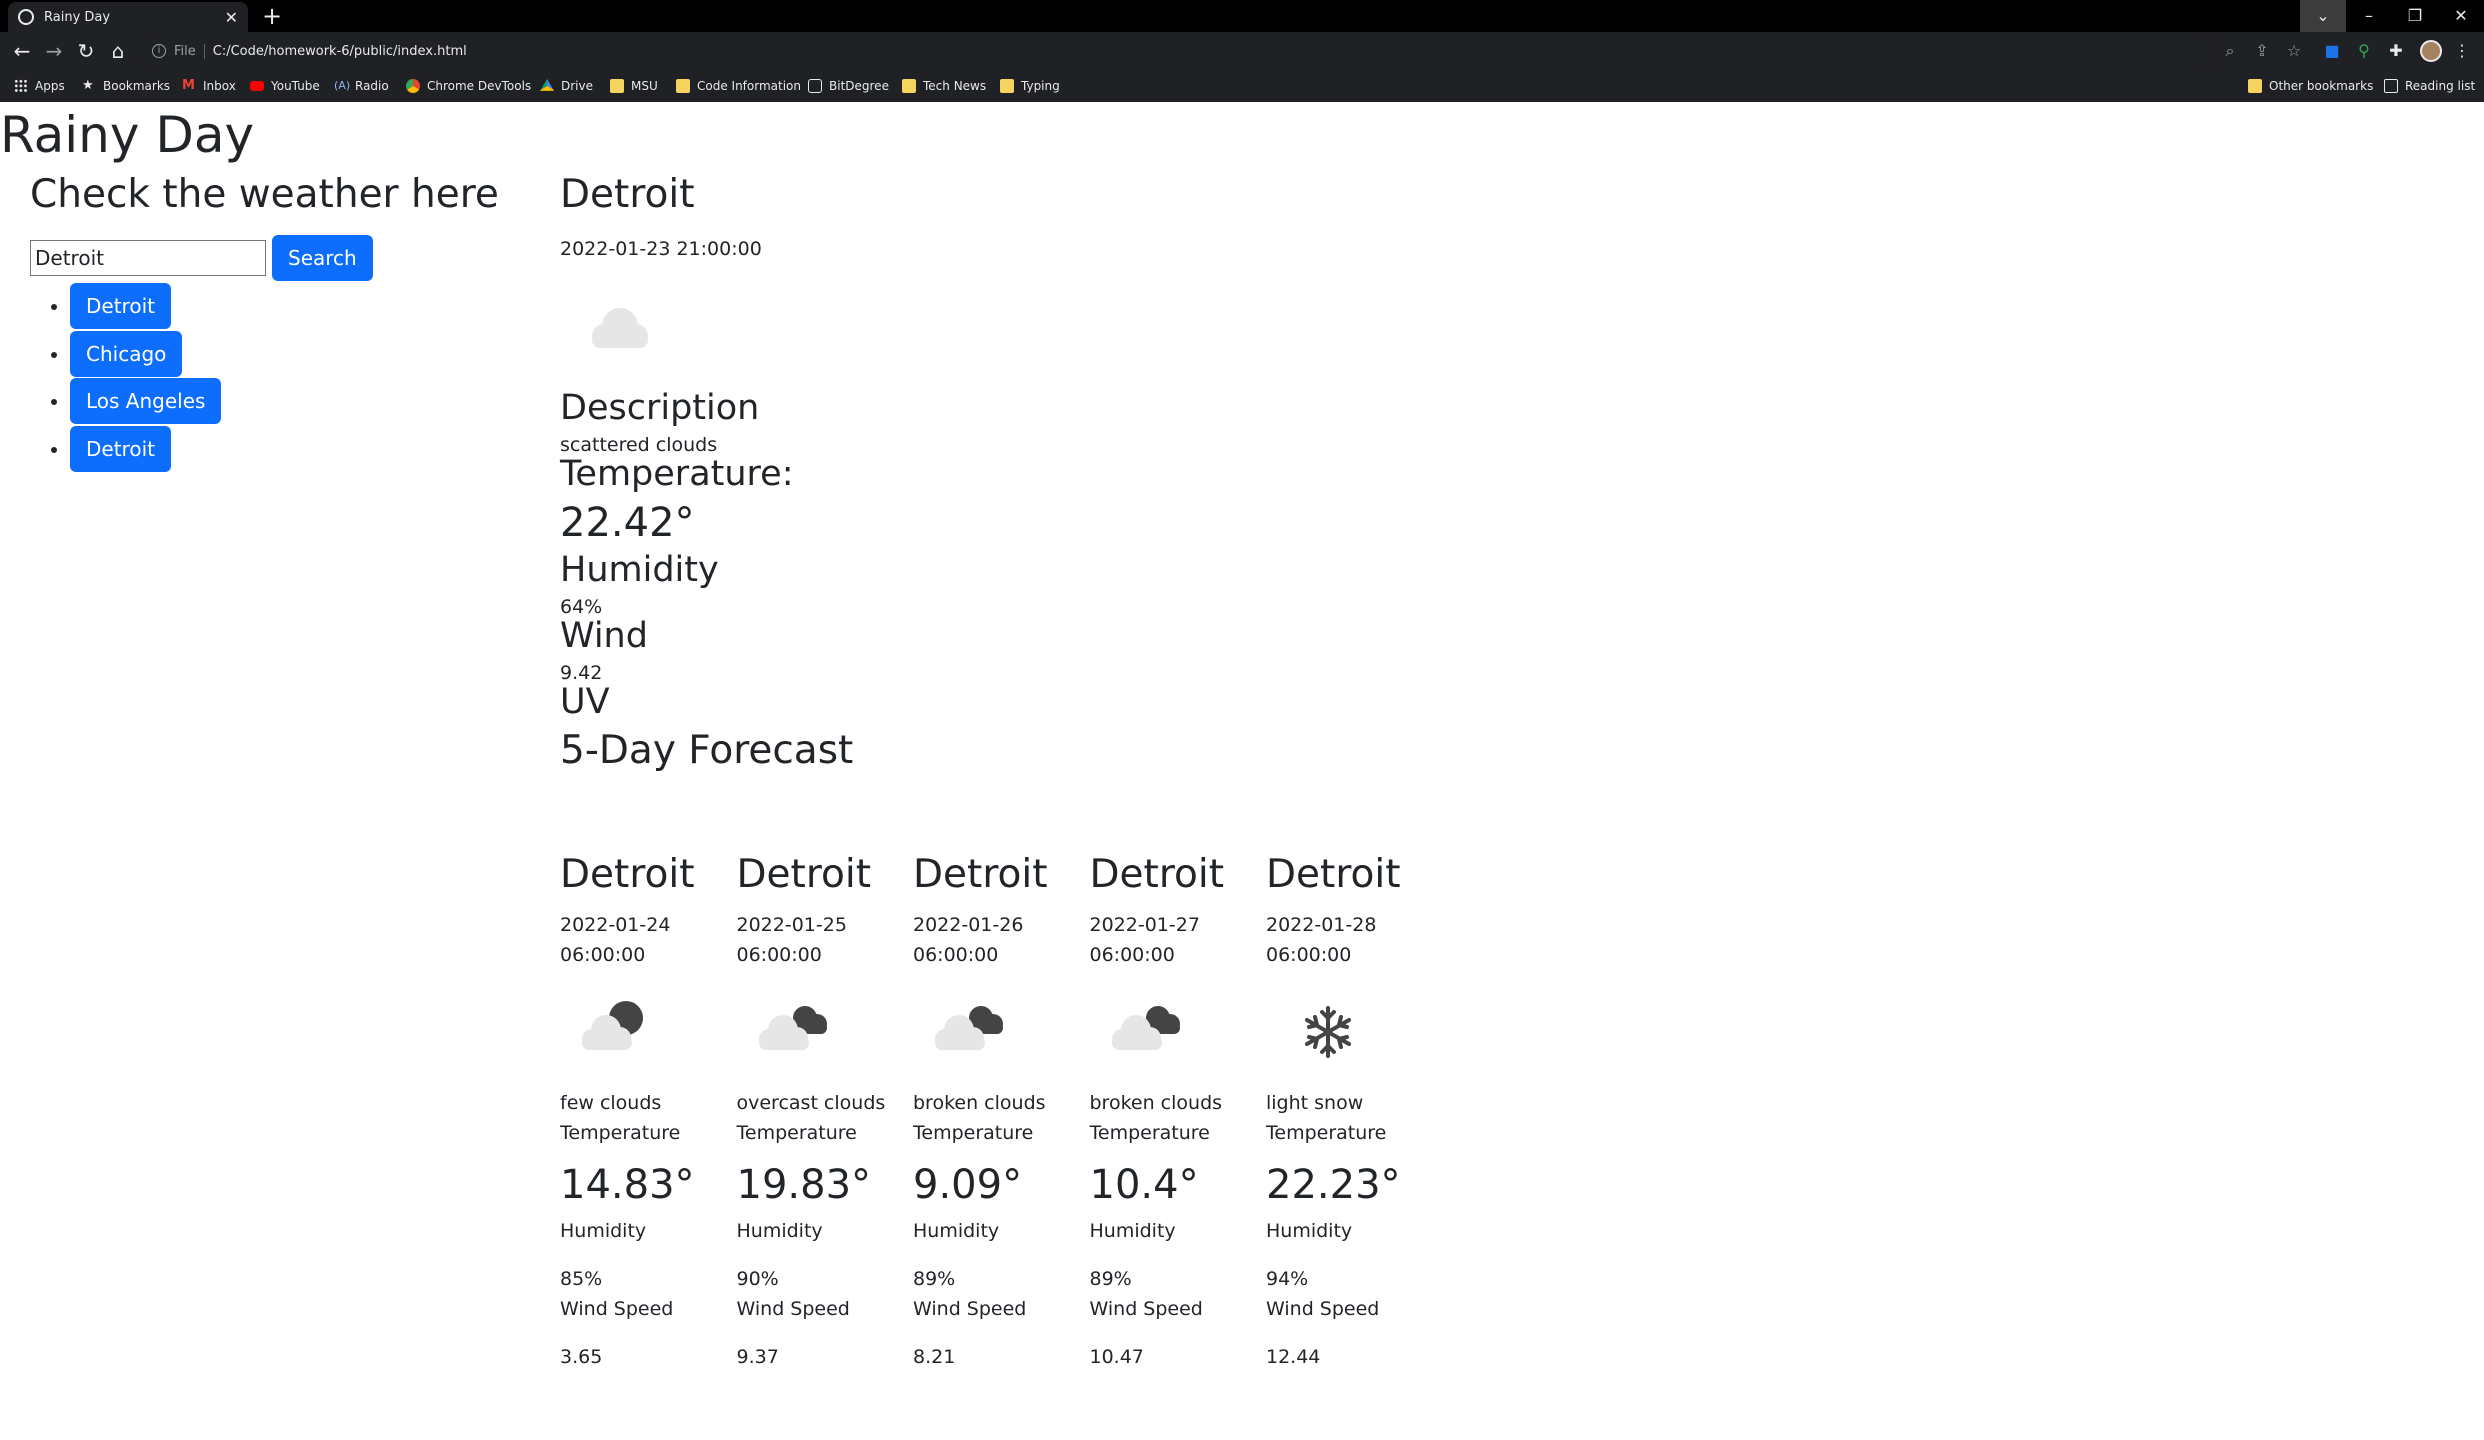 The width and height of the screenshot is (2484, 1440). Describe the element at coordinates (257, 86) in the screenshot. I see `youtube-icon` at that location.